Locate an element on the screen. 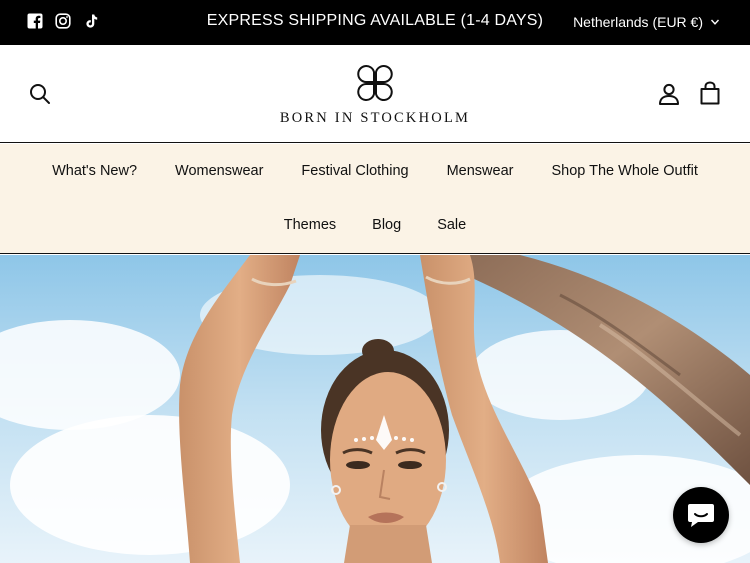 The image size is (750, 563). nav-item-womenswear: Womenswear is located at coordinates (219, 171).